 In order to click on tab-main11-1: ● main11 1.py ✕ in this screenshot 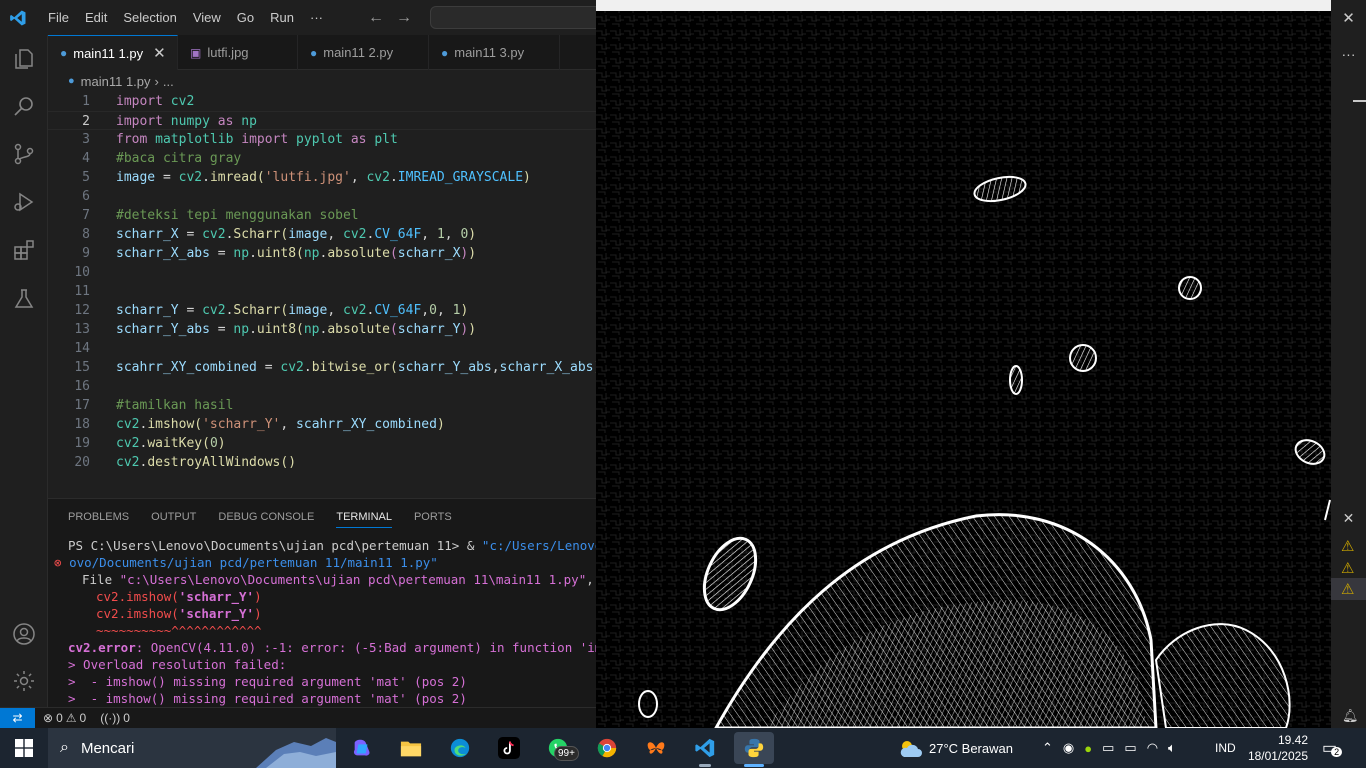, I will do `click(113, 52)`.